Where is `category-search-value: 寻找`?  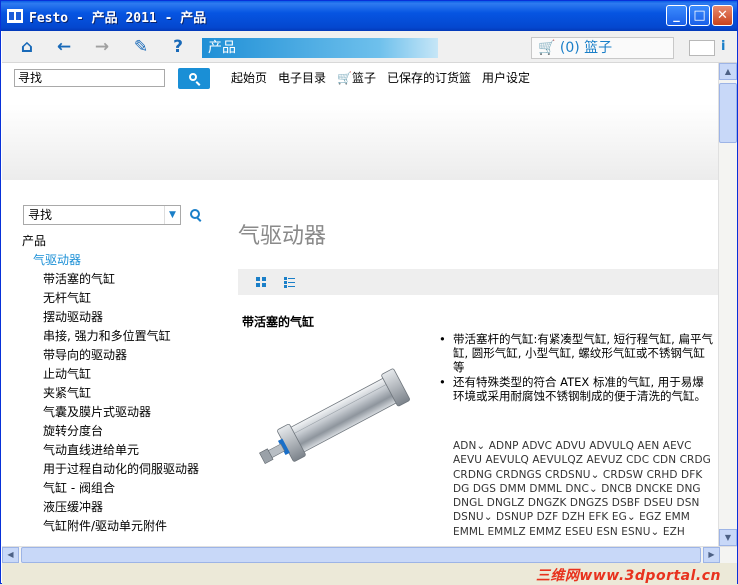
category-search-value: 寻找 is located at coordinates (40, 215).